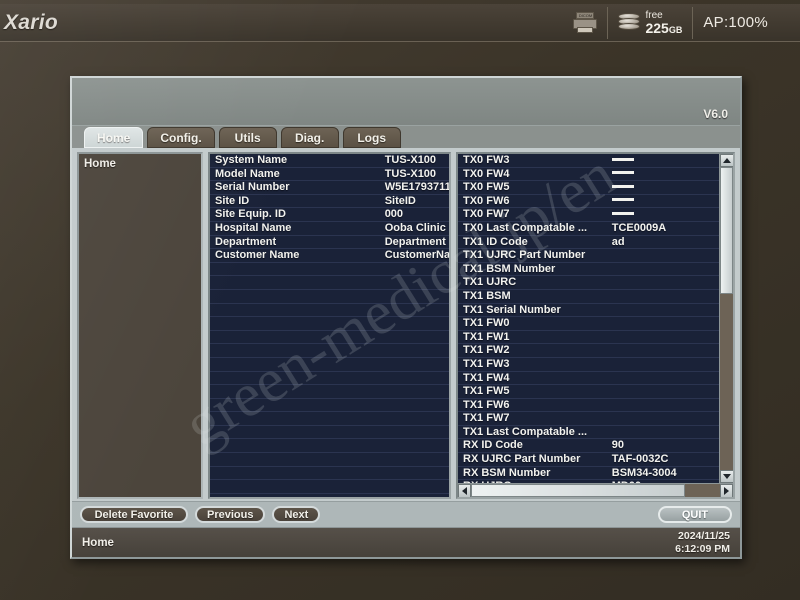 This screenshot has width=800, height=600. I want to click on vertical-scrollbar, so click(726, 318).